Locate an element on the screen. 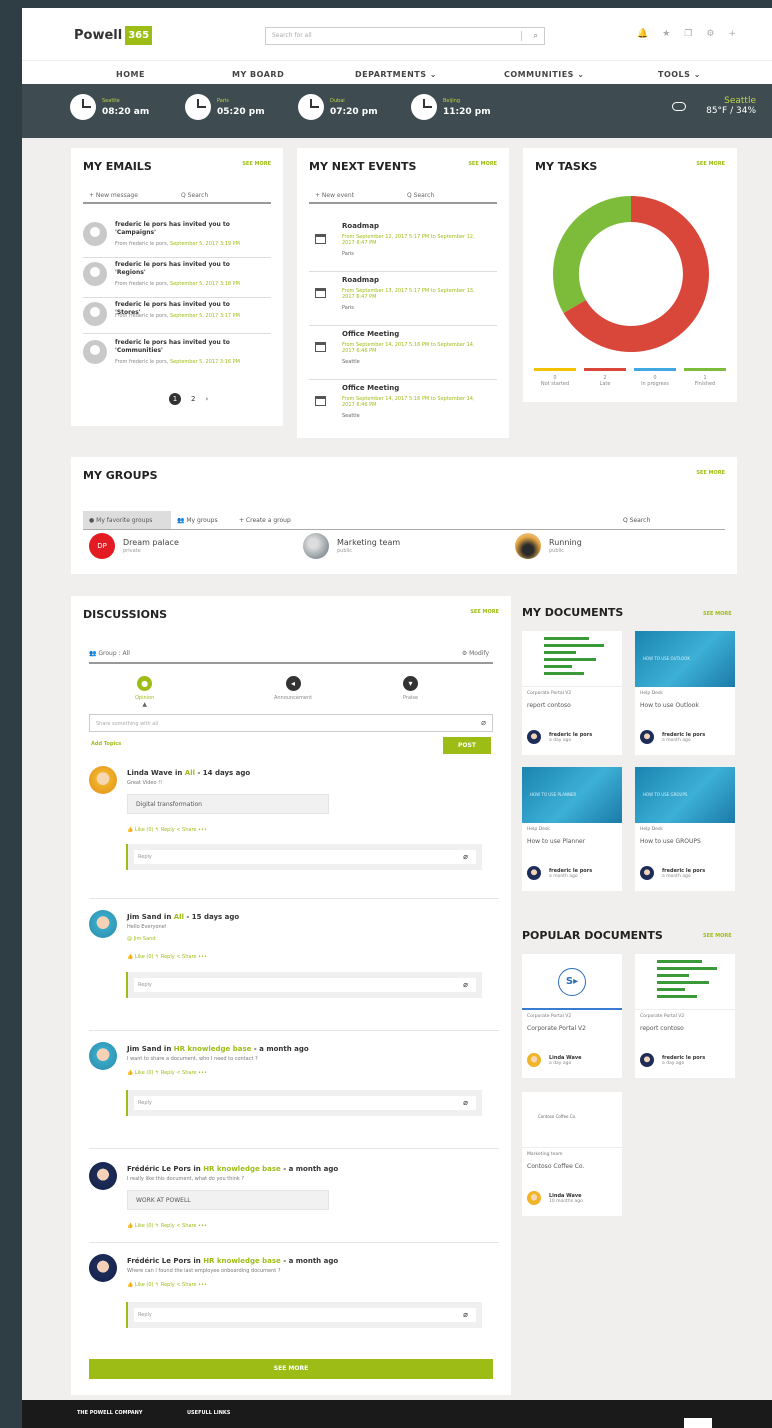  discussions-see-more-link: SEE MORE is located at coordinates (484, 612).